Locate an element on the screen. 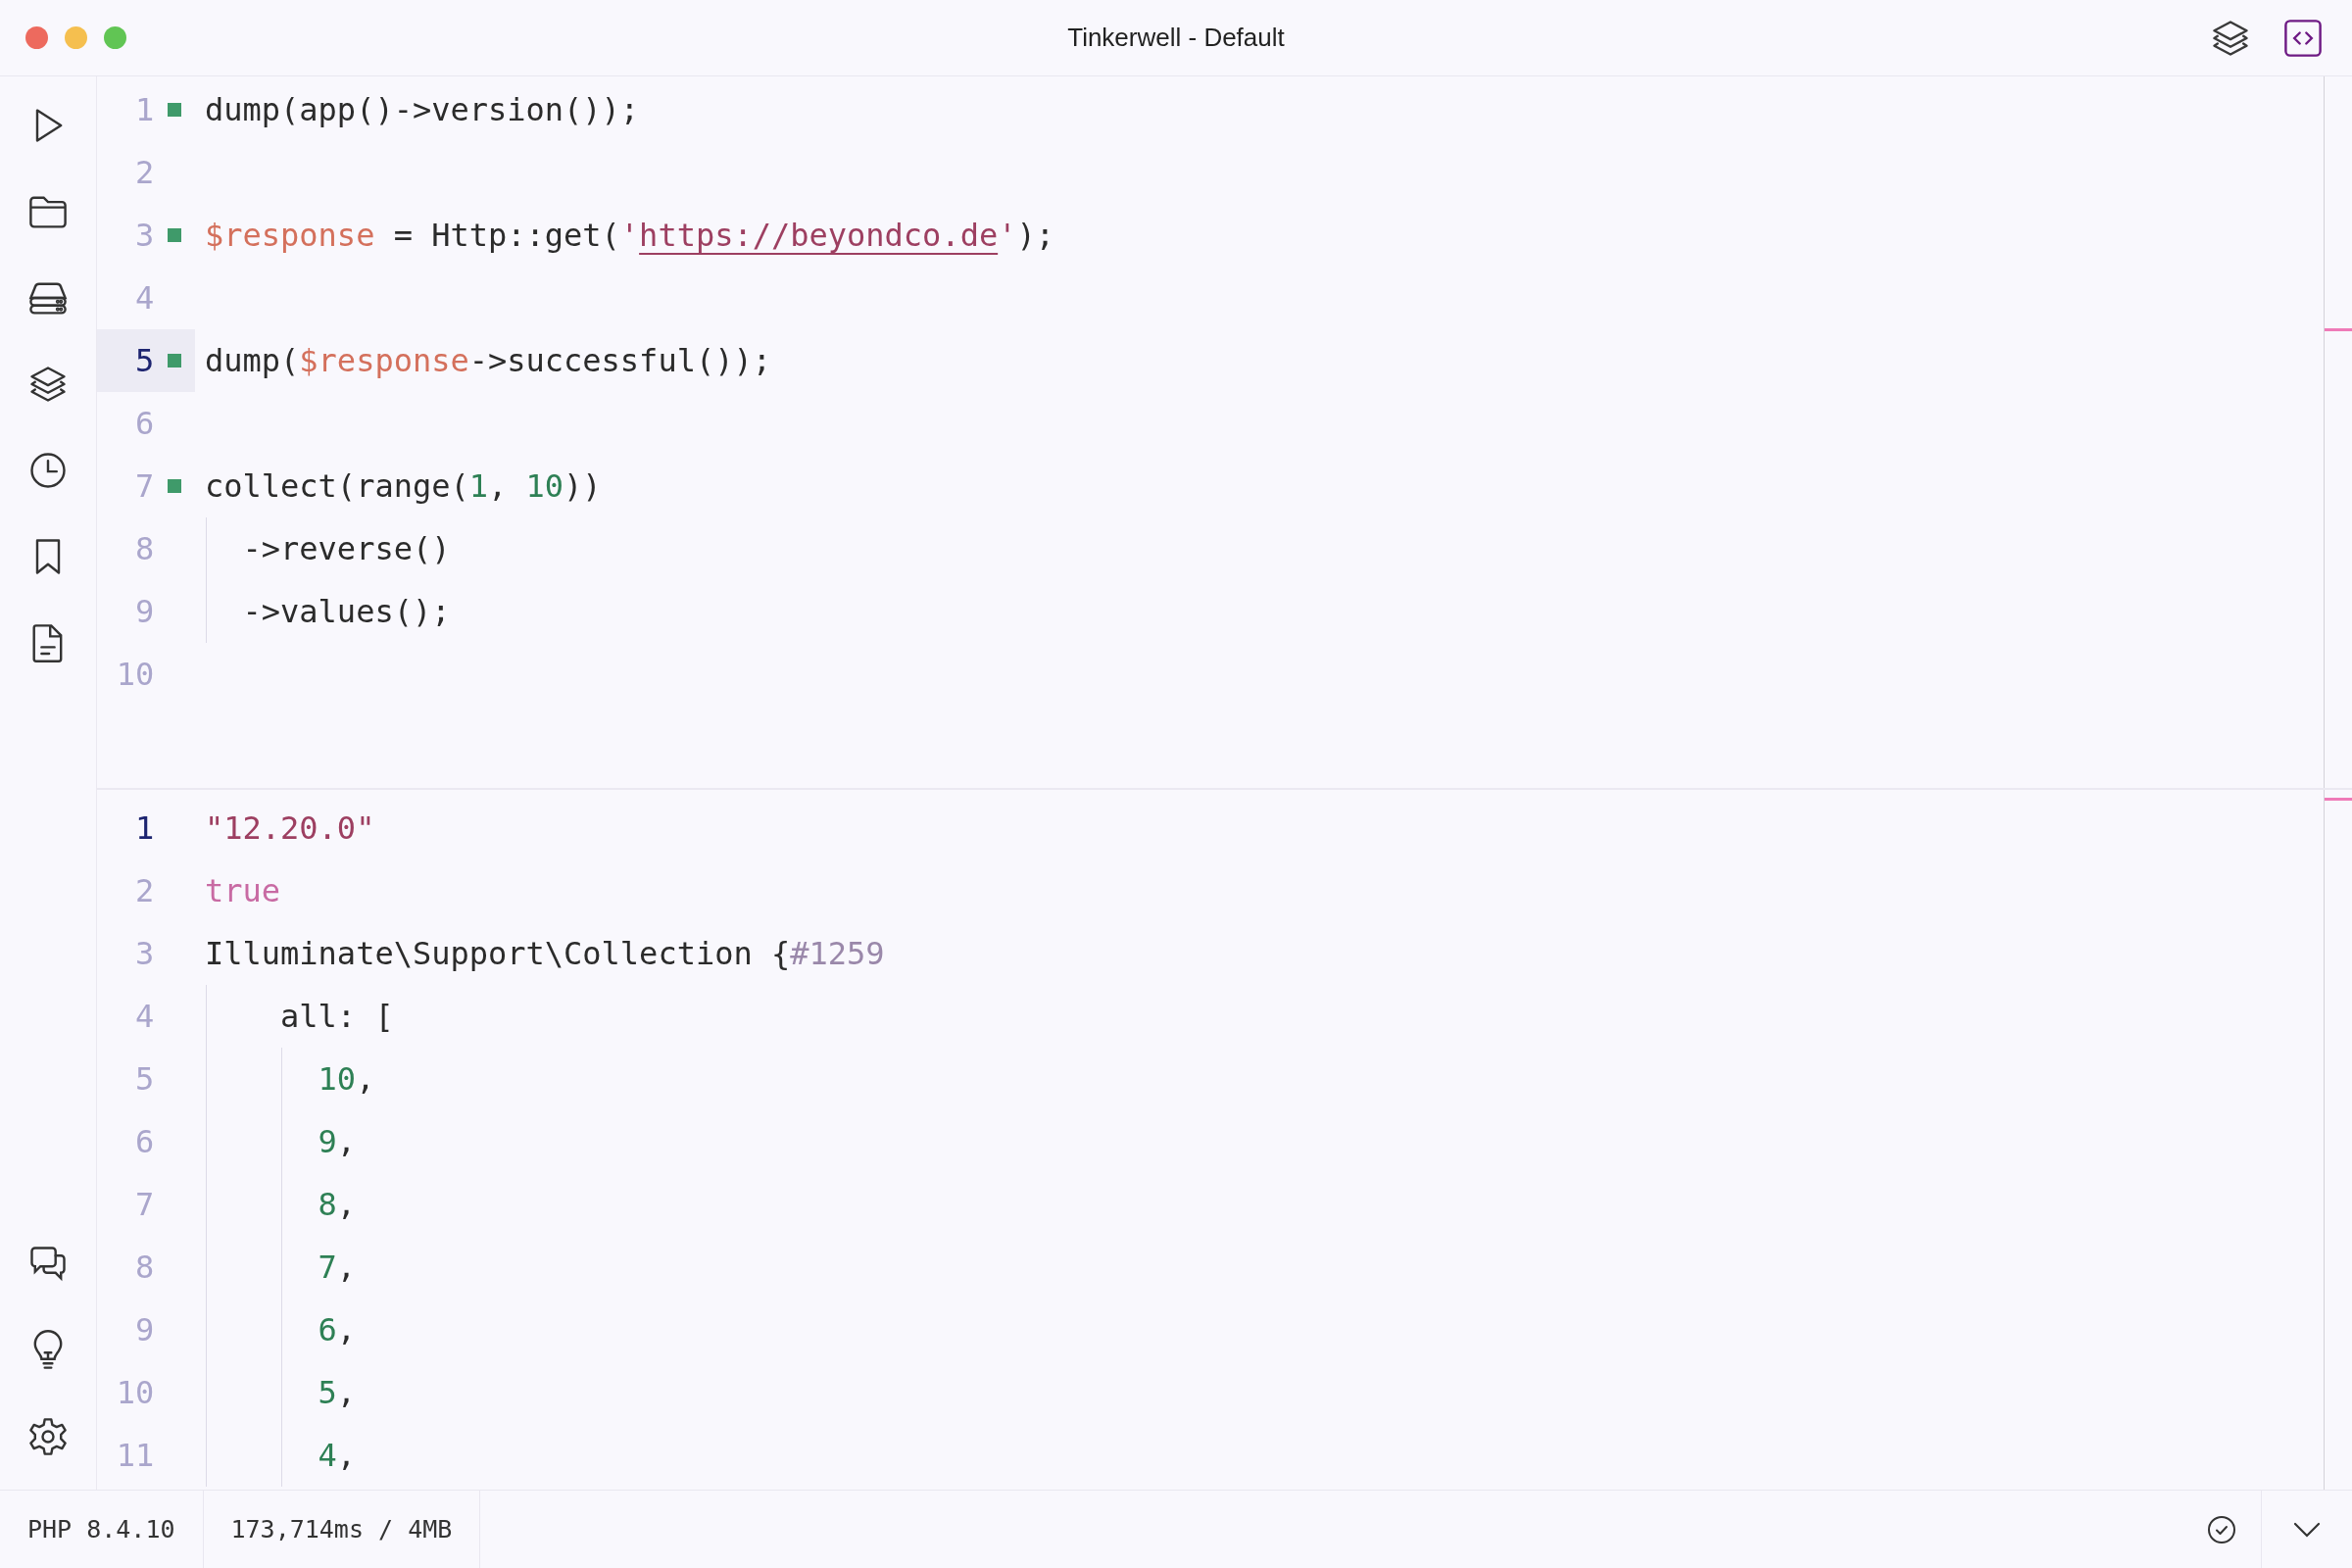 This screenshot has width=2352, height=1568. check-circle-icon is located at coordinates (2221, 1529).